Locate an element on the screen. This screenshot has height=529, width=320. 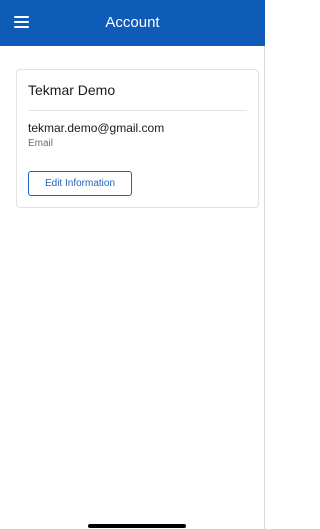
account-name: Tekmar Demo is located at coordinates (72, 90).